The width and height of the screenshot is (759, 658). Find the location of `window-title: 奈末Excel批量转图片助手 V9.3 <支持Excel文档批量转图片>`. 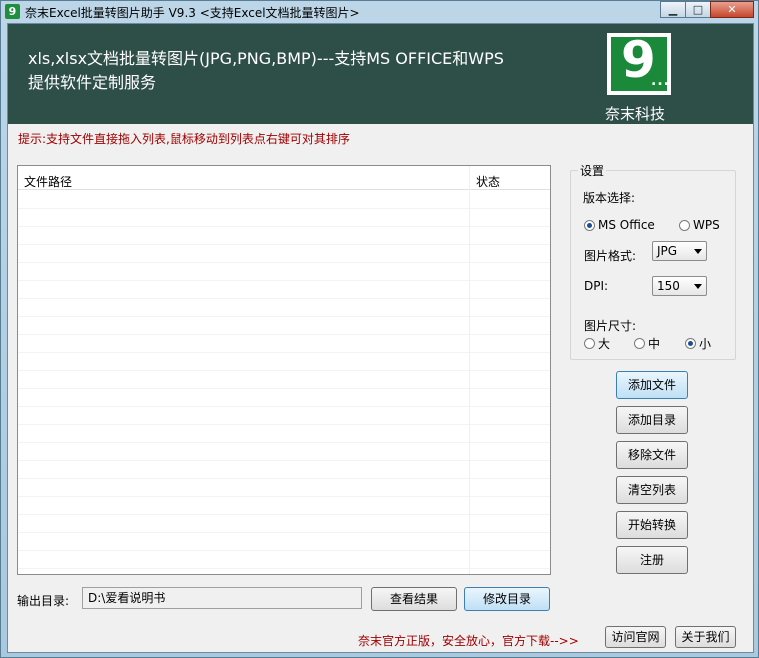

window-title: 奈末Excel批量转图片助手 V9.3 <支持Excel文档批量转图片> is located at coordinates (192, 13).